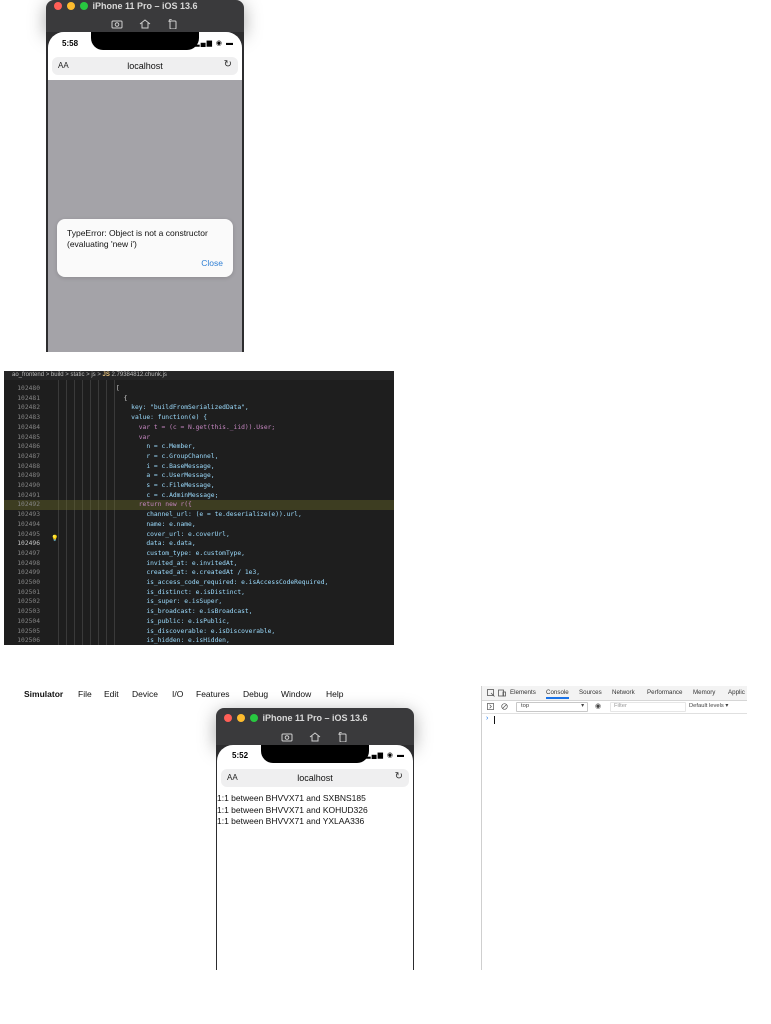 Image resolution: width=771 pixels, height=1024 pixels. Describe the element at coordinates (70, 43) in the screenshot. I see `status-time: 5:58` at that location.